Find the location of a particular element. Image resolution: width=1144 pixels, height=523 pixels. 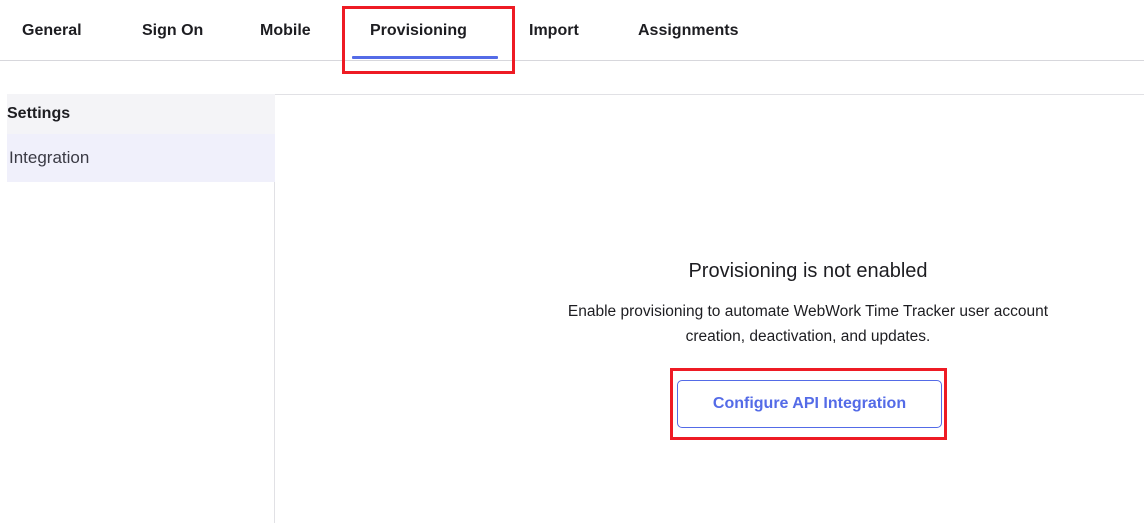

tab-import: Import is located at coordinates (554, 30).